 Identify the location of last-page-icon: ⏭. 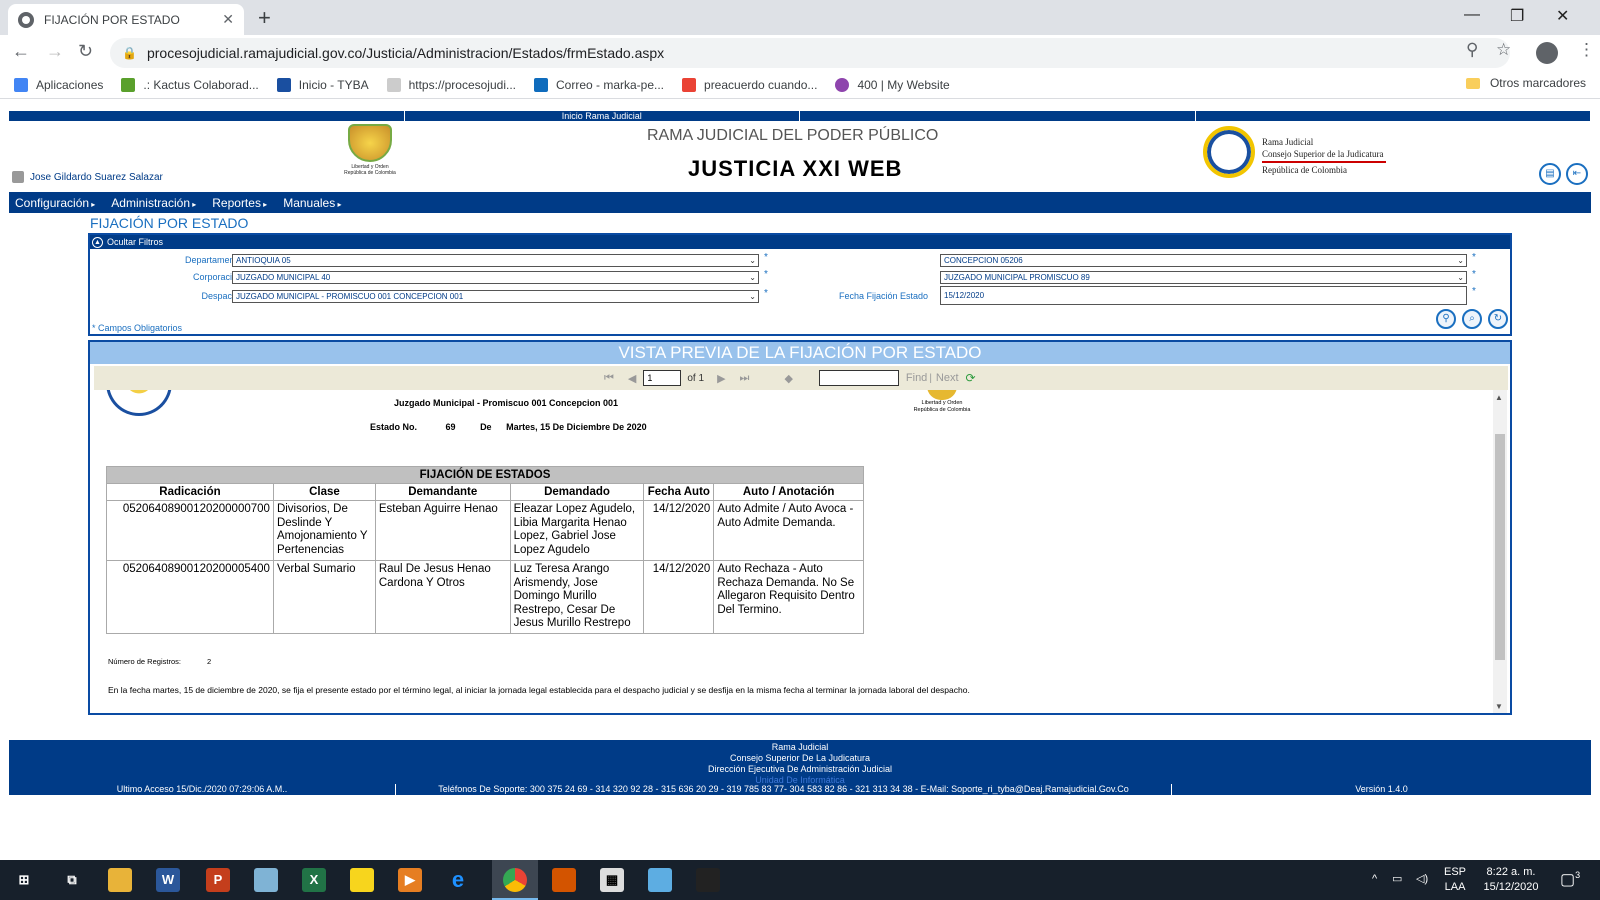
(745, 378).